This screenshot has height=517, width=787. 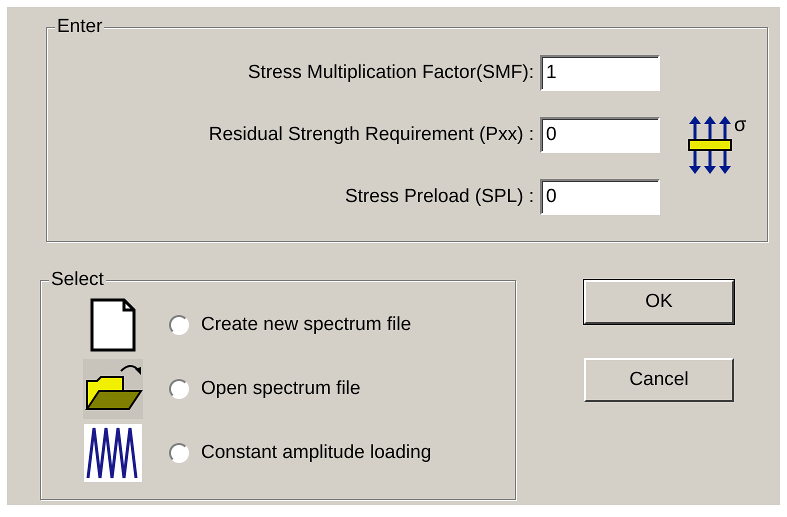 What do you see at coordinates (659, 302) in the screenshot?
I see `dialog-button: OK` at bounding box center [659, 302].